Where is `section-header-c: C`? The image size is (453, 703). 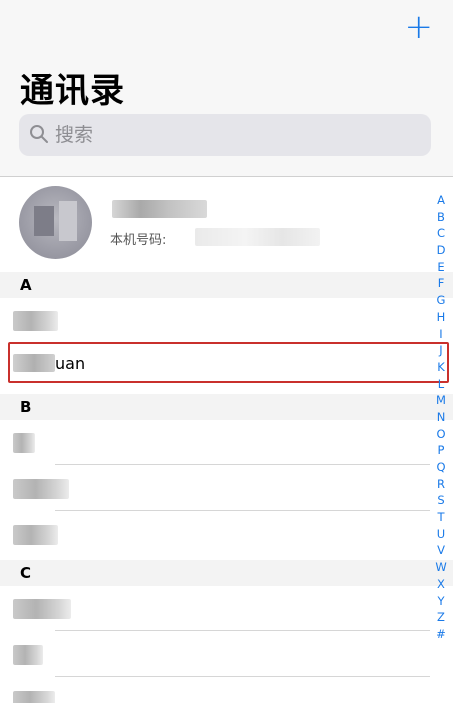
section-header-c: C is located at coordinates (226, 573).